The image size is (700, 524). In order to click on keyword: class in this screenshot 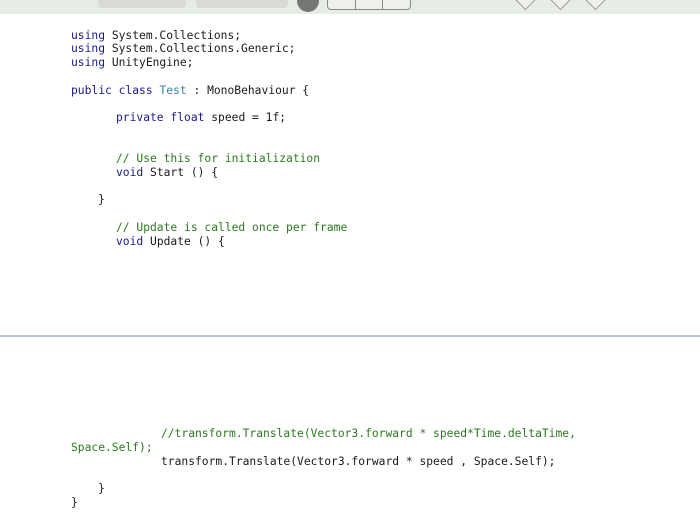, I will do `click(135, 90)`.